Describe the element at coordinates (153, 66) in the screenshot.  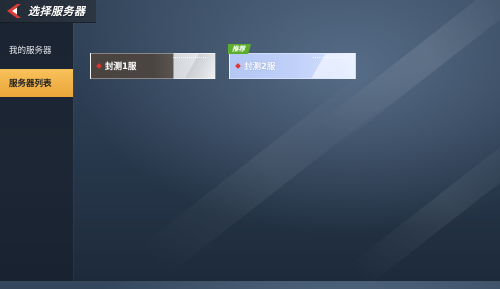
I see `server-card-1: 封测1服` at that location.